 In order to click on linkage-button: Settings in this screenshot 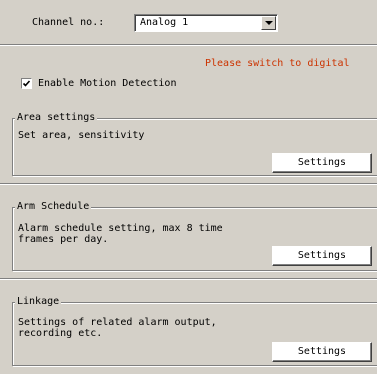, I will do `click(322, 352)`.